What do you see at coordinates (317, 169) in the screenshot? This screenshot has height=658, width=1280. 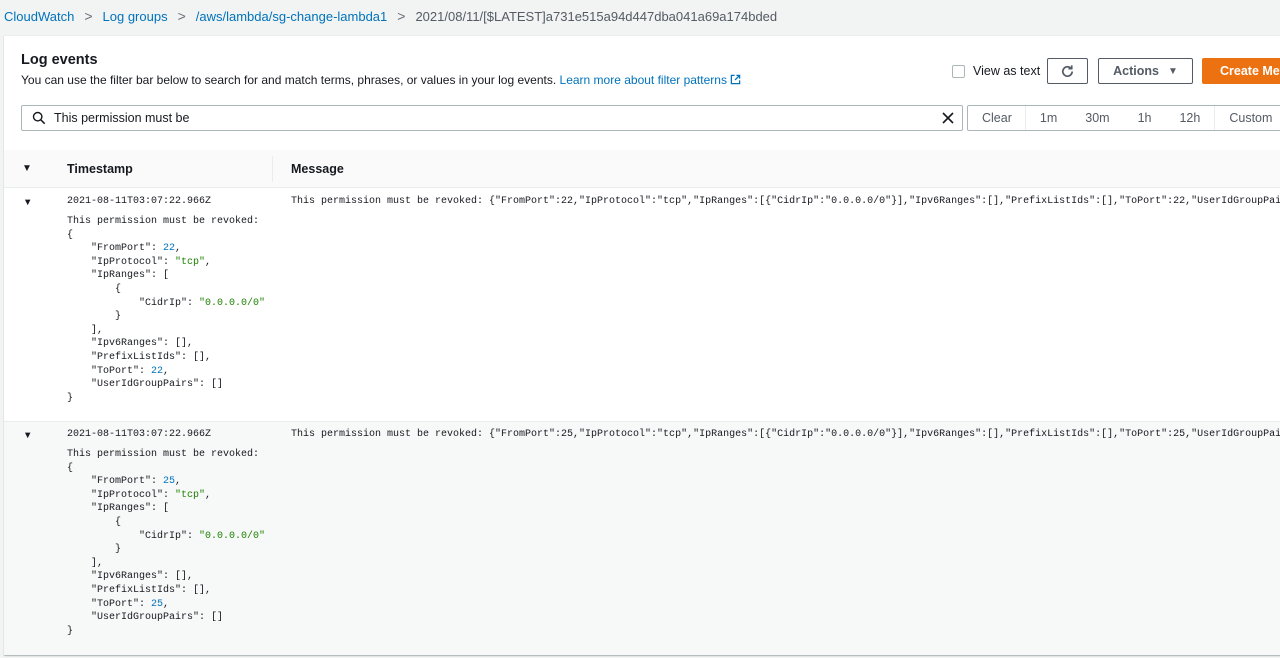 I see `column-message: Message` at bounding box center [317, 169].